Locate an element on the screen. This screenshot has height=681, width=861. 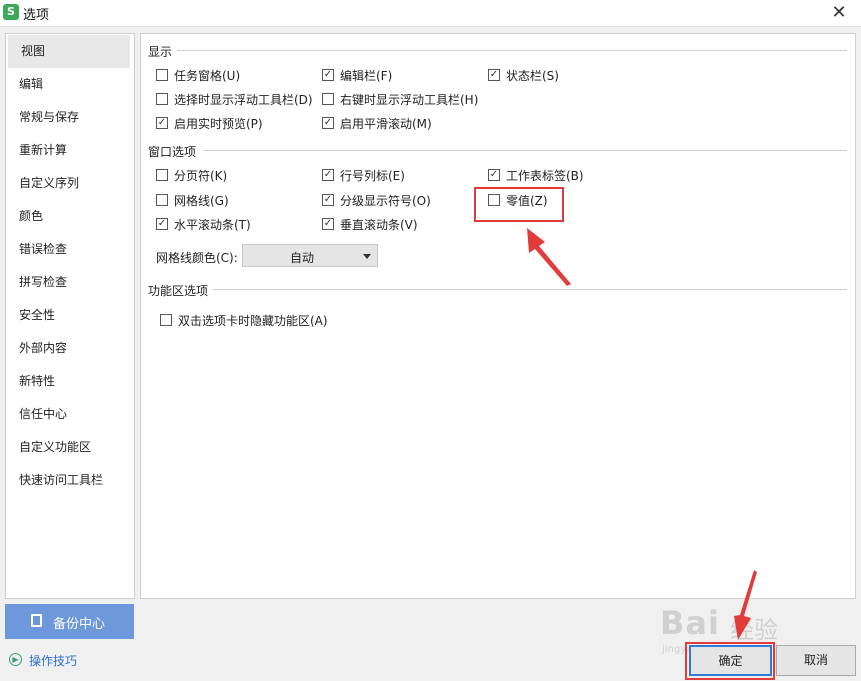
option-label: 分级显示符号(O) is located at coordinates (385, 201).